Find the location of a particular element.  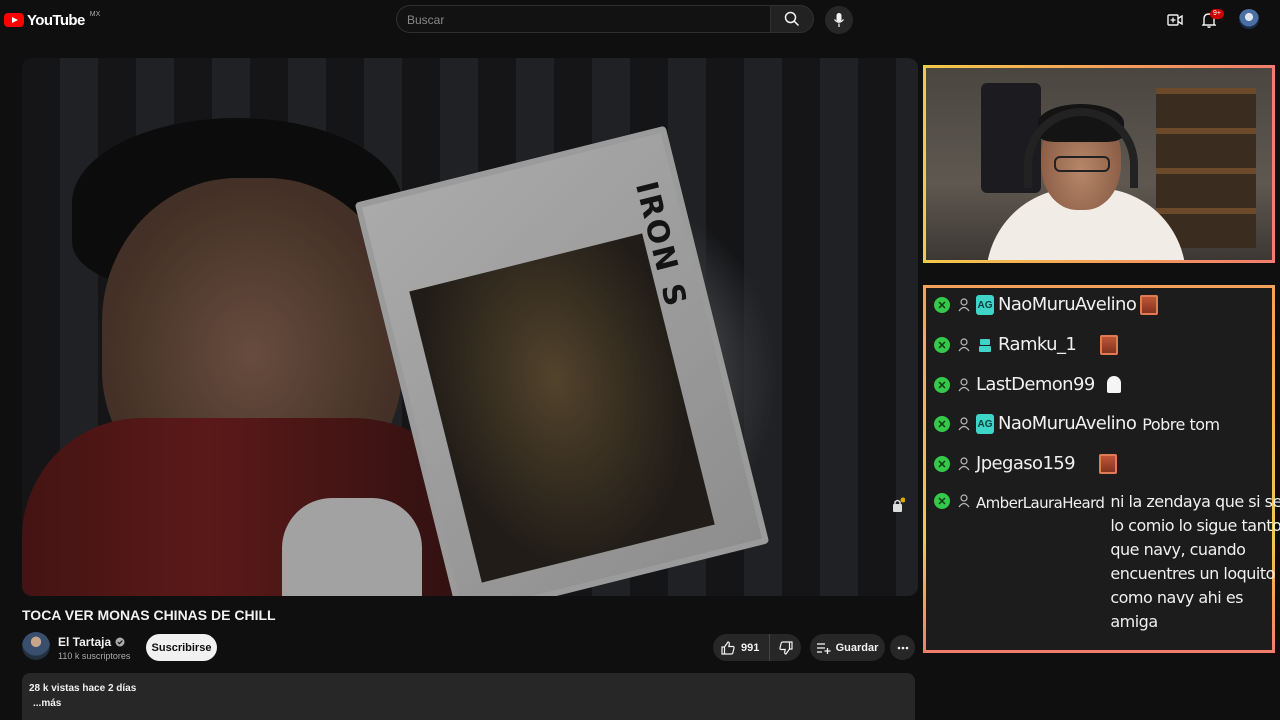

like-button: 991 is located at coordinates (743, 647).